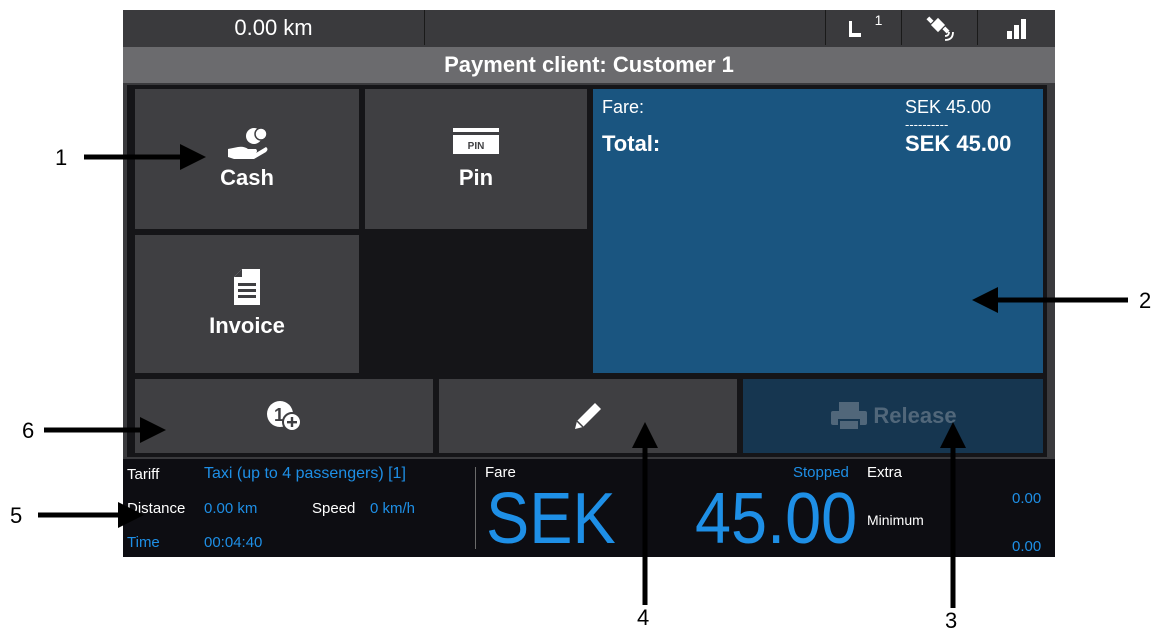  Describe the element at coordinates (1145, 300) in the screenshot. I see `callout-2: 2` at that location.